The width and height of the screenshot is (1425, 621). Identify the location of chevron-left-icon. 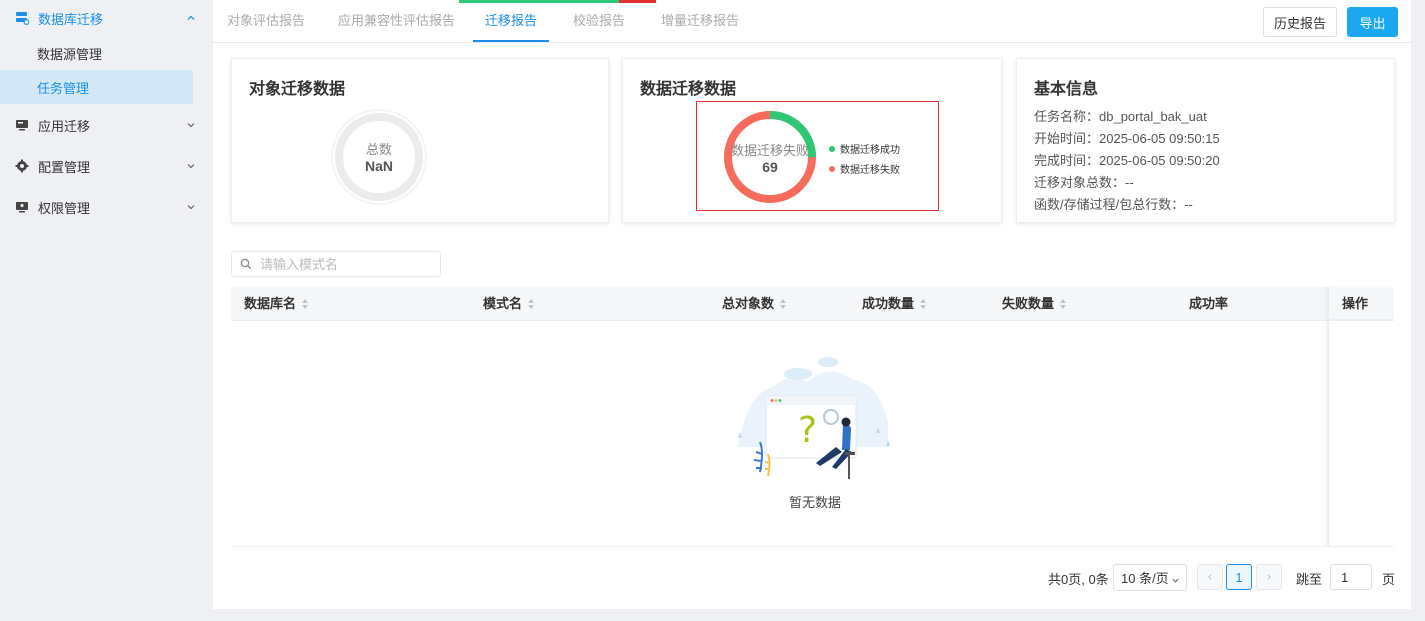
(1210, 577).